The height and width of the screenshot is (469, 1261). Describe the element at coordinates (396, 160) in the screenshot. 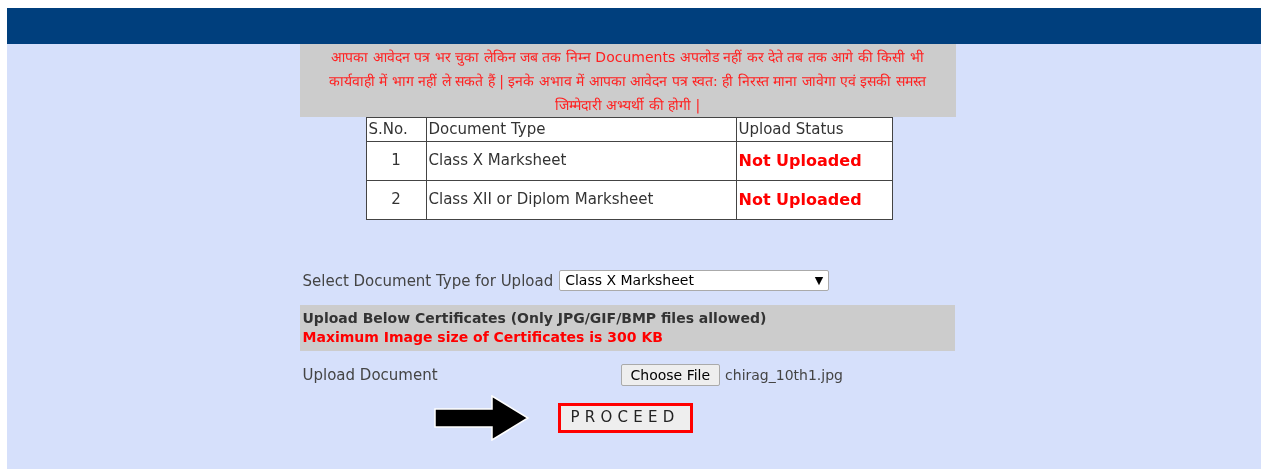

I see `table-cell: 1` at that location.